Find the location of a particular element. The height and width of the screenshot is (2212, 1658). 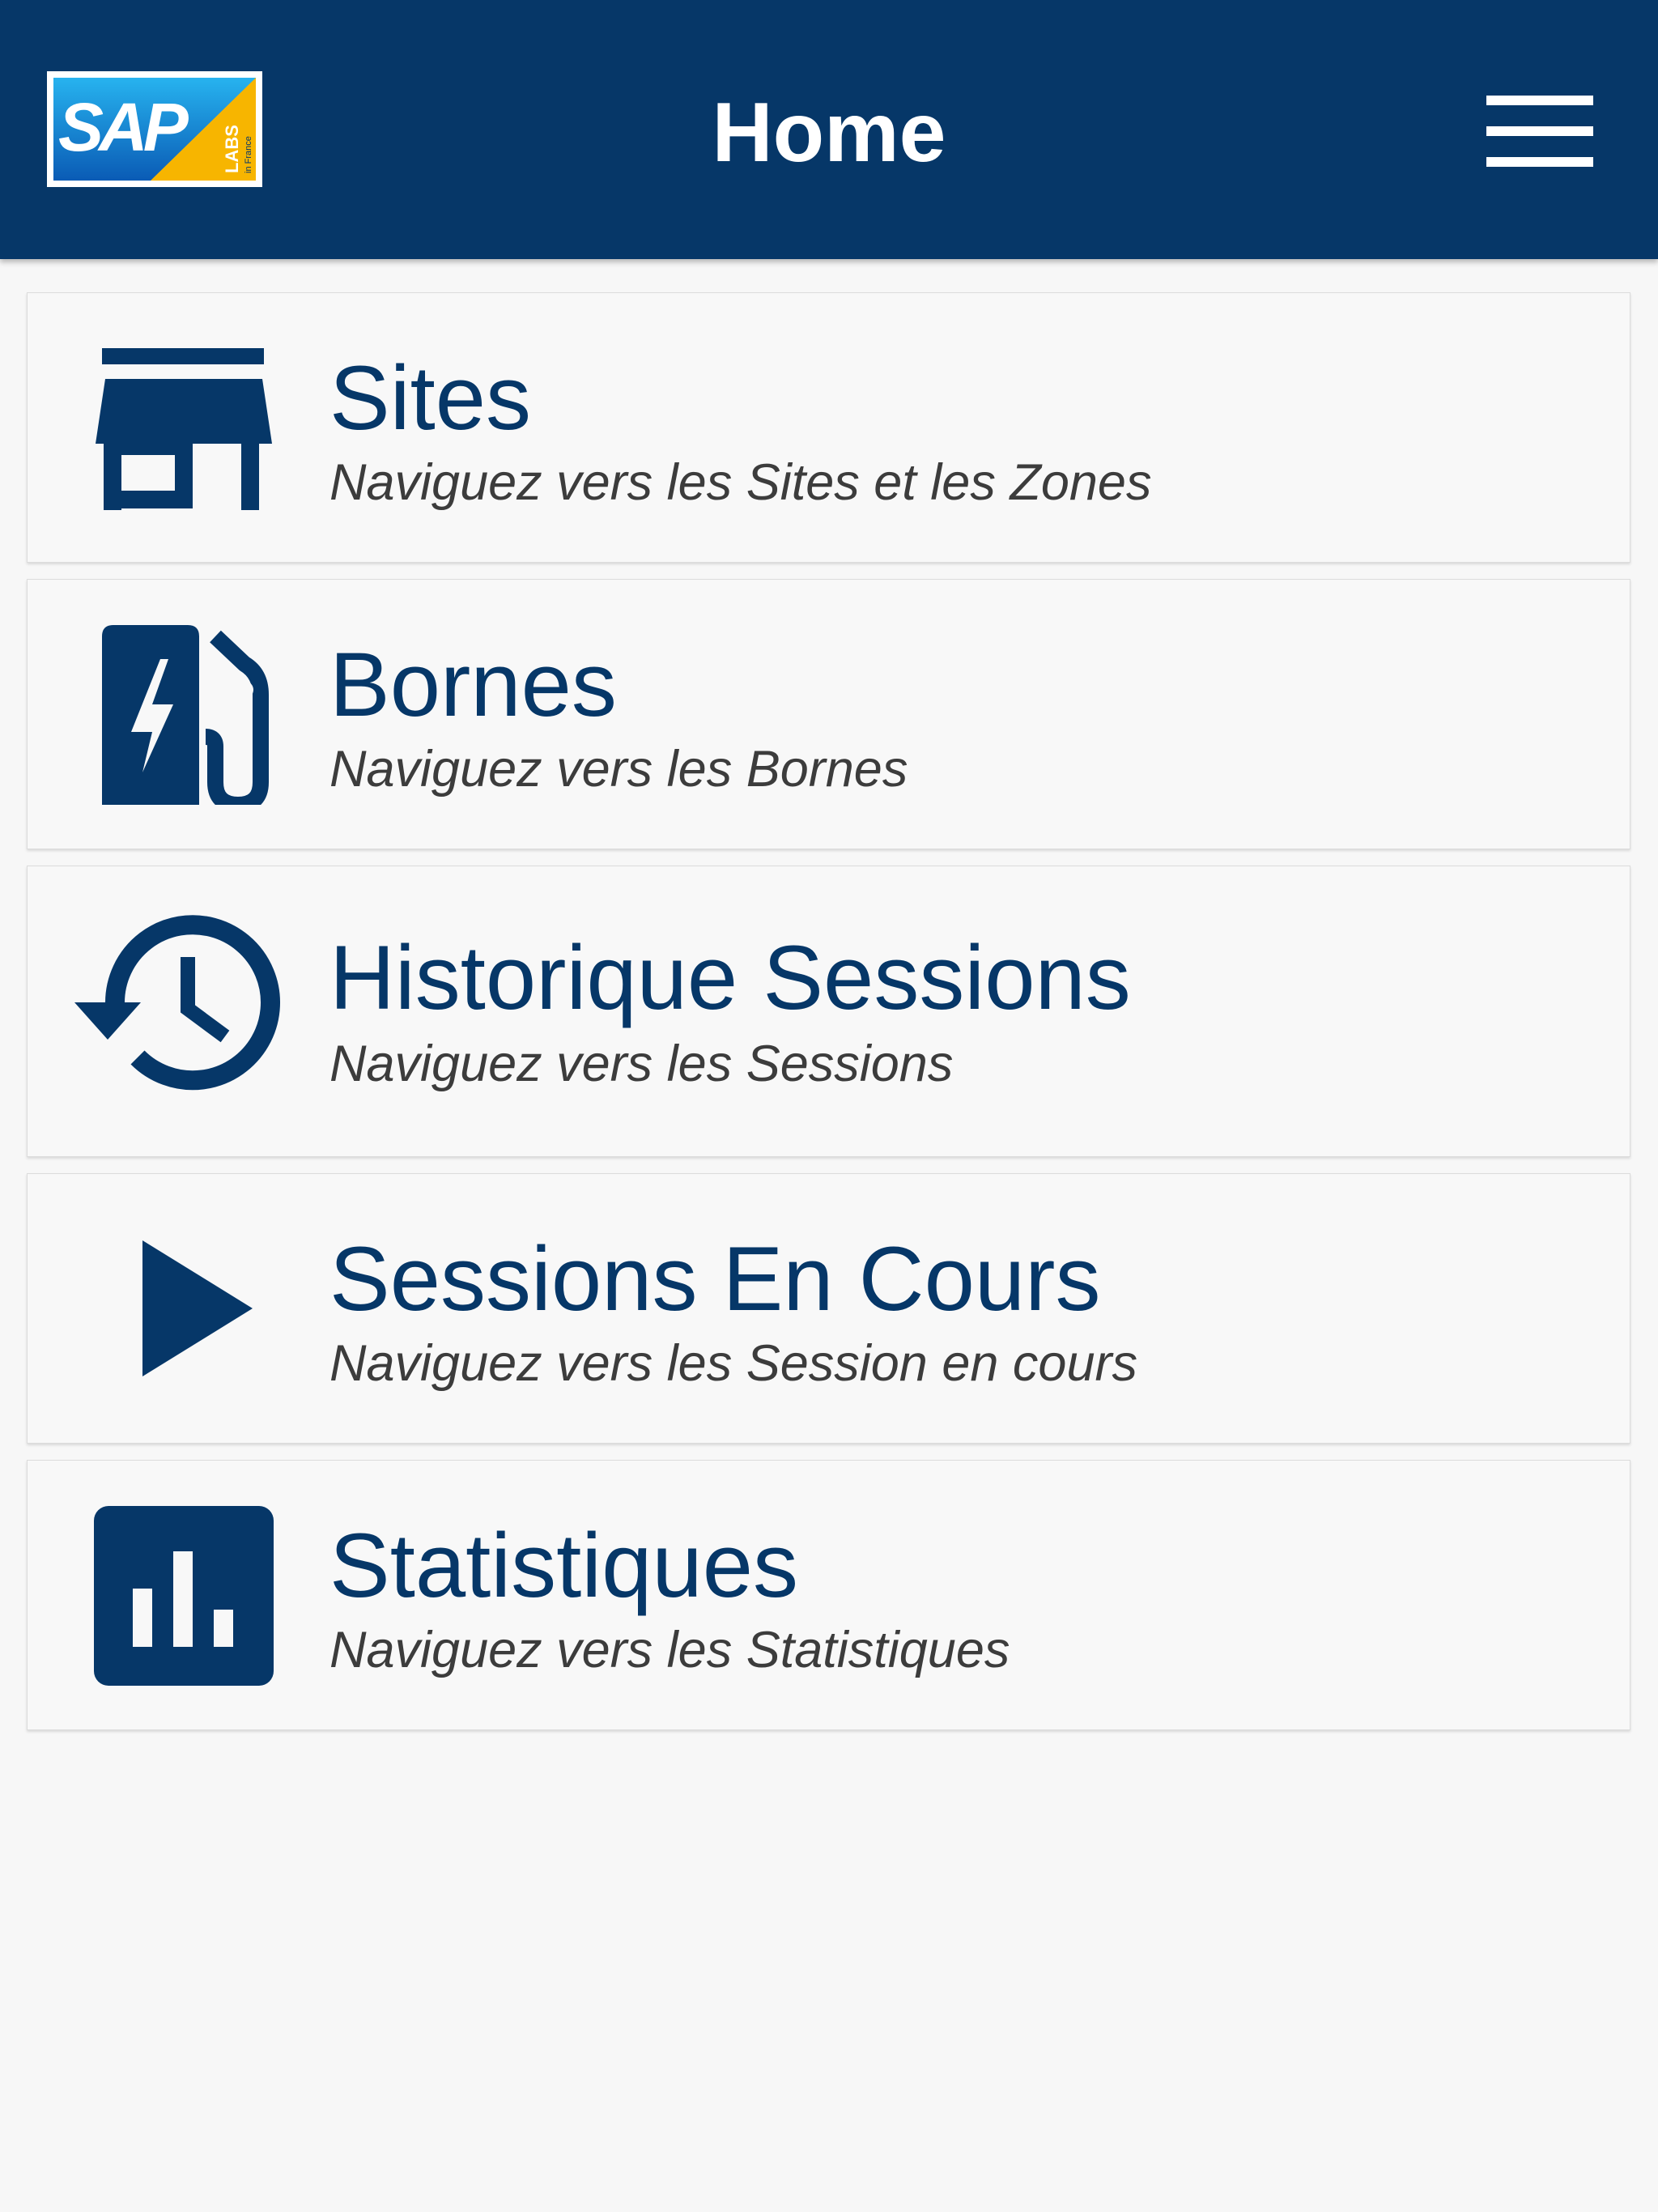

nav-item-title: Historique Sessions is located at coordinates (730, 978).